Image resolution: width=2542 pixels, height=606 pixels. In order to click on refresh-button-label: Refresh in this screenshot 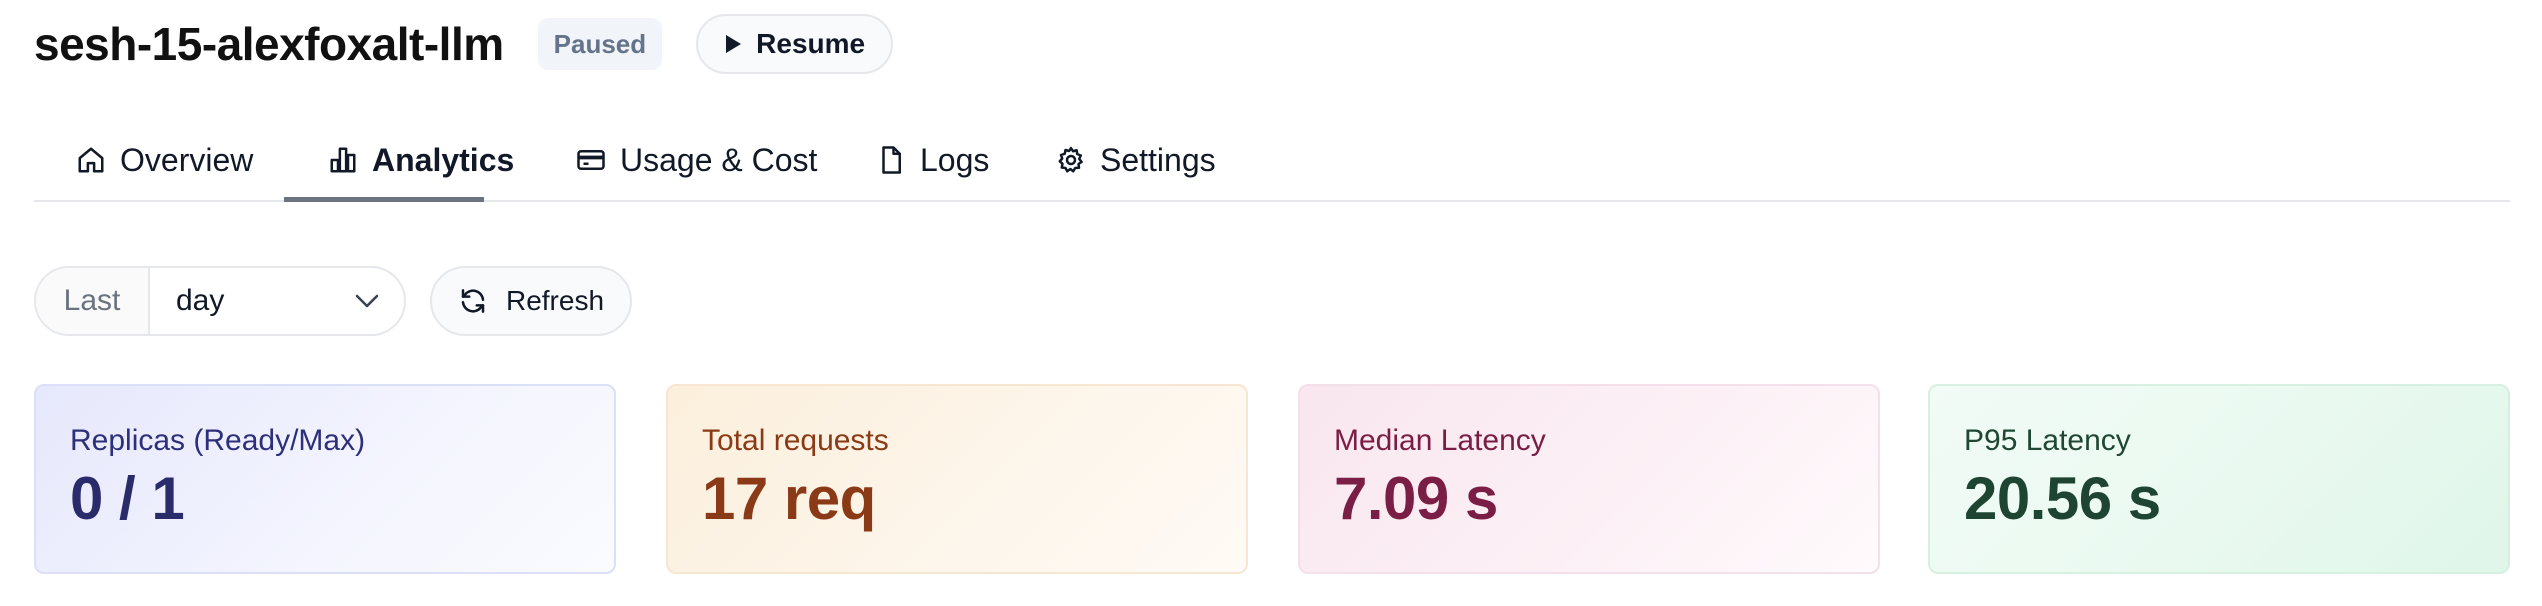, I will do `click(555, 300)`.